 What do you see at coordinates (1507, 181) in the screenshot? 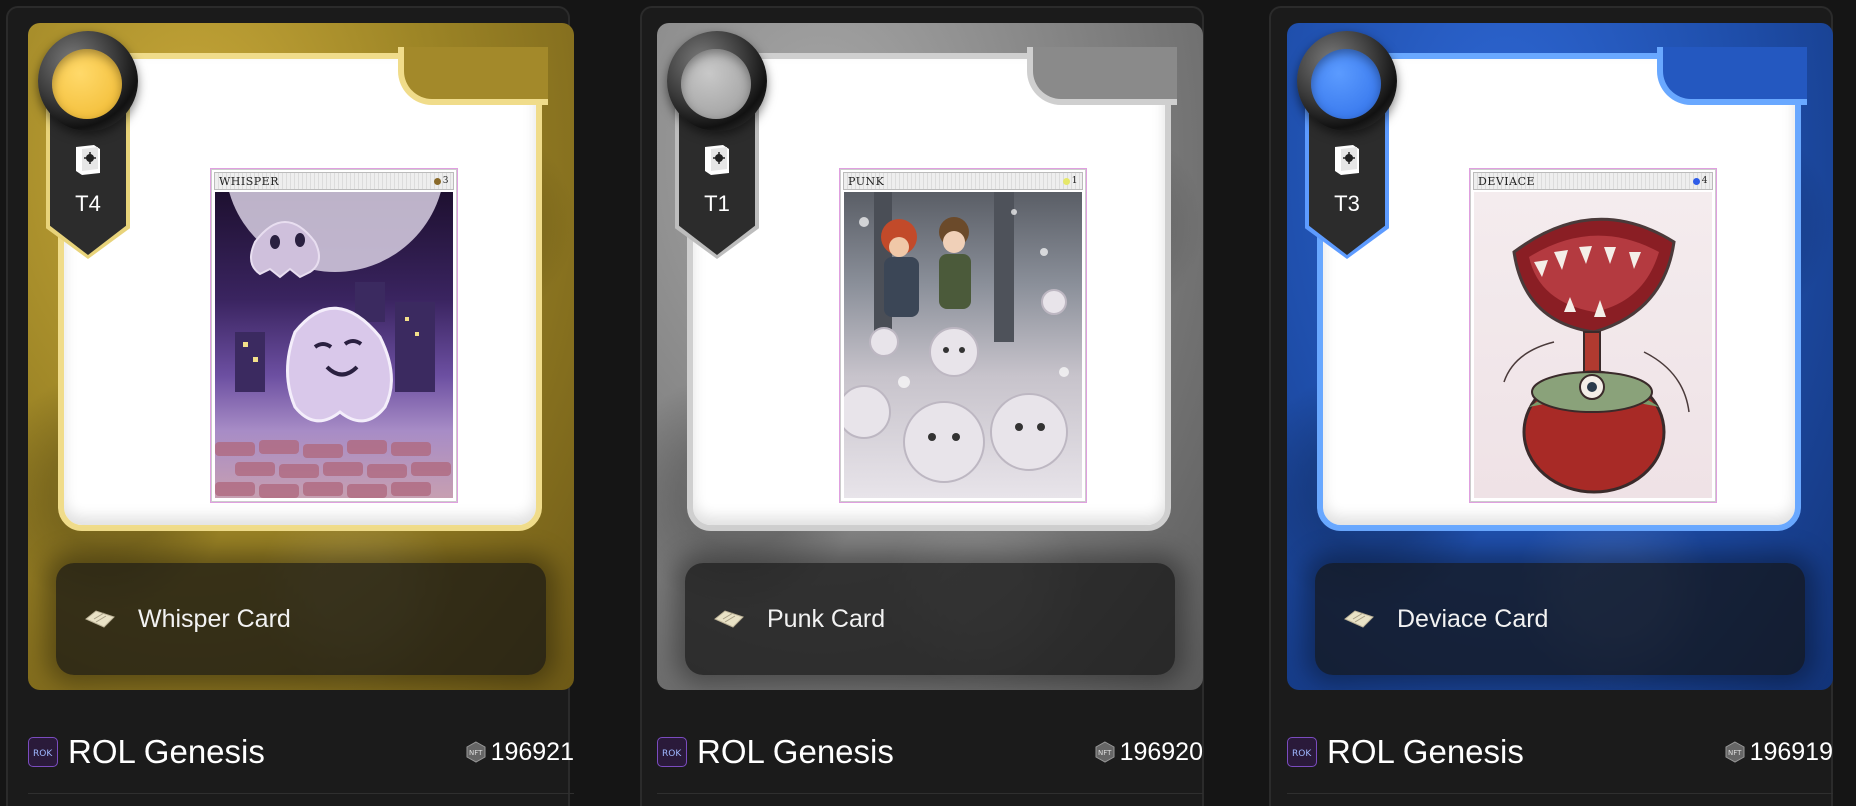
I see `thumbnail-title: DEVIACE` at bounding box center [1507, 181].